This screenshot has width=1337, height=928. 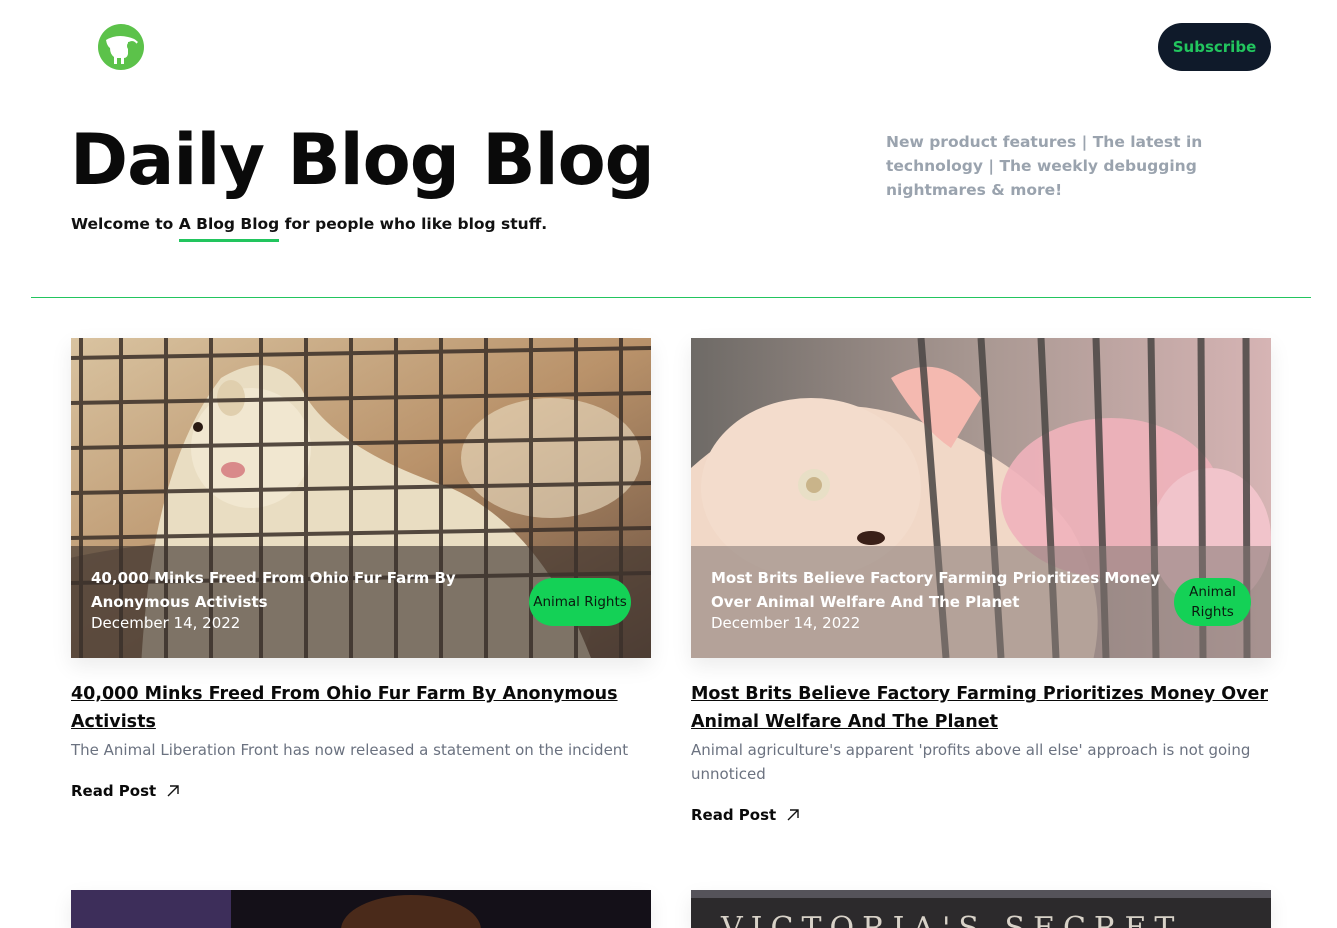 I want to click on post-card, so click(x=361, y=909).